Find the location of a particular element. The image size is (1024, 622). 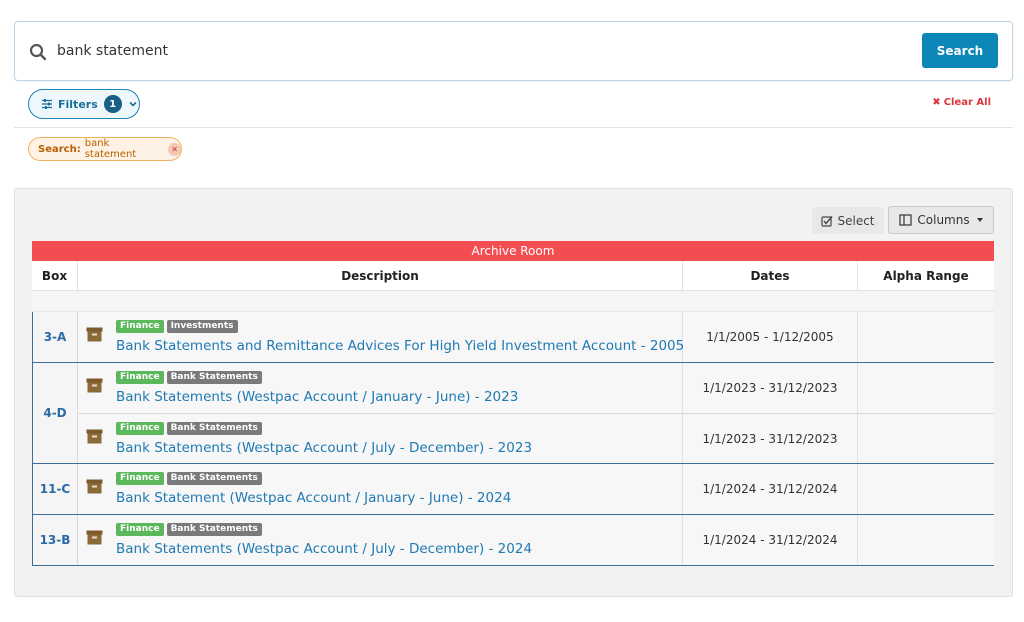

archive-room-header: Archive Room is located at coordinates (513, 251).